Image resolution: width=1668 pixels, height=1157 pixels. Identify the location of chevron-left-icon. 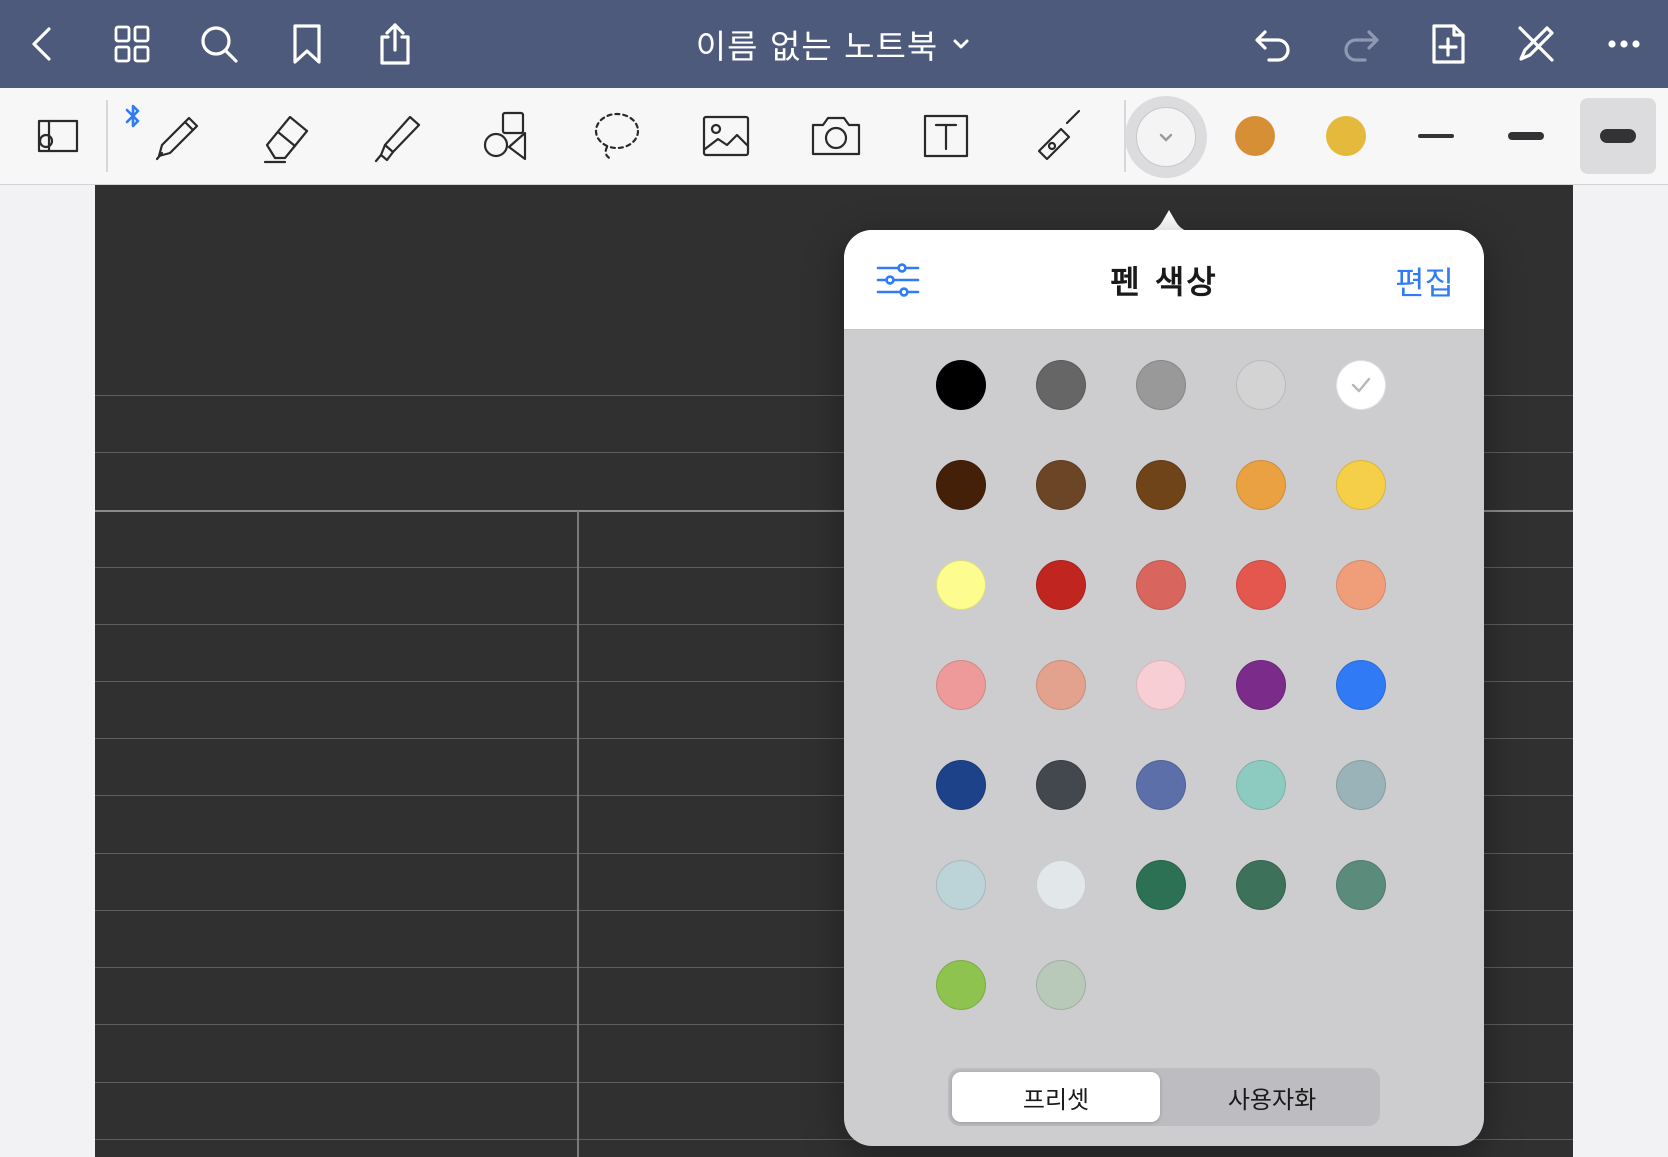
(41, 44).